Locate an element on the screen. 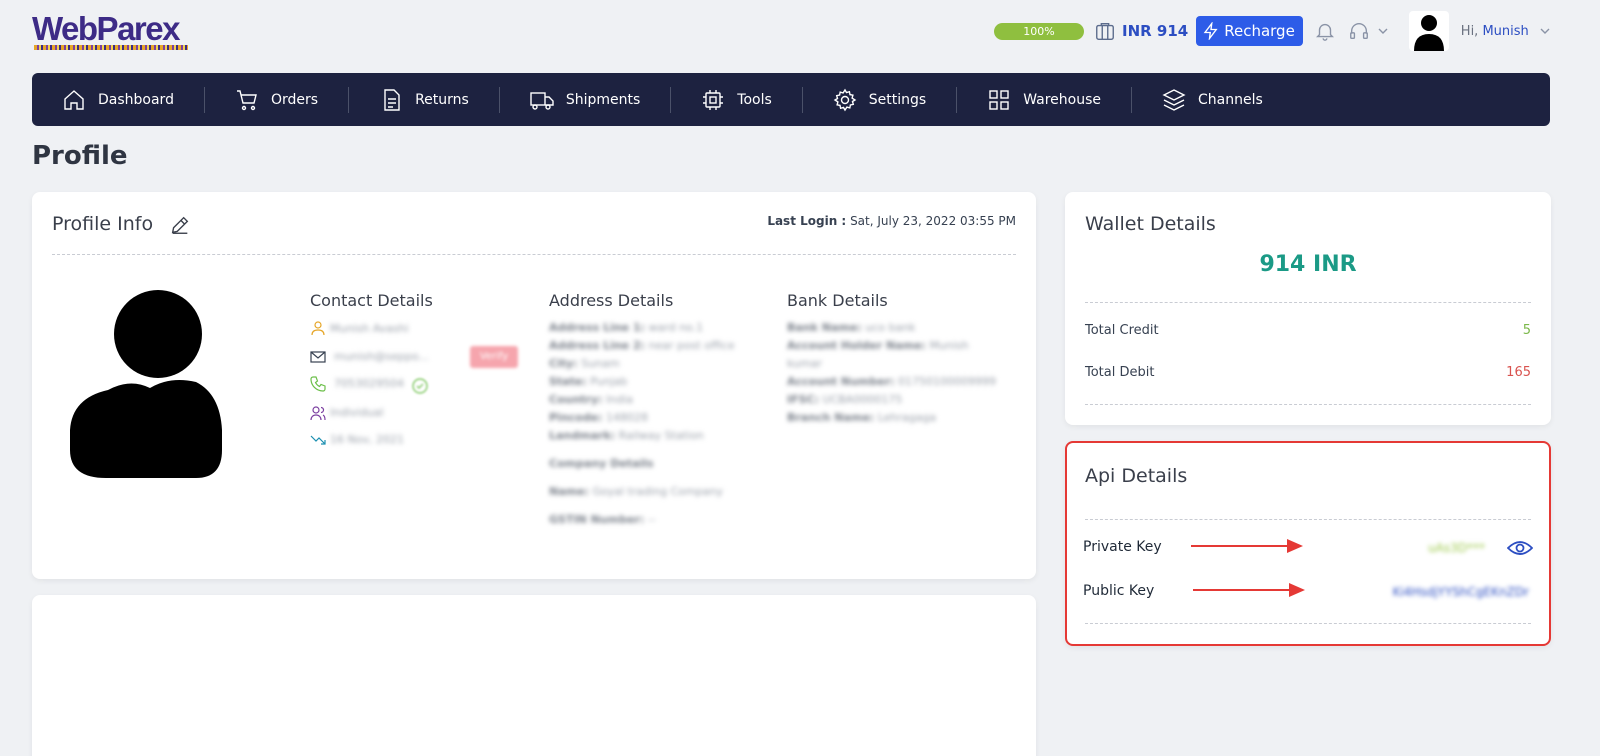 The width and height of the screenshot is (1600, 756). wallet-balance: INR 914 is located at coordinates (1155, 31).